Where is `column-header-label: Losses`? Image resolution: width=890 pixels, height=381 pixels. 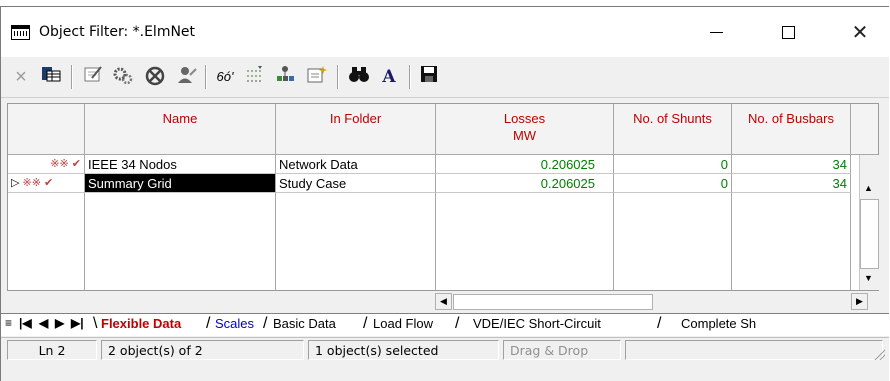
column-header-label: Losses is located at coordinates (524, 118).